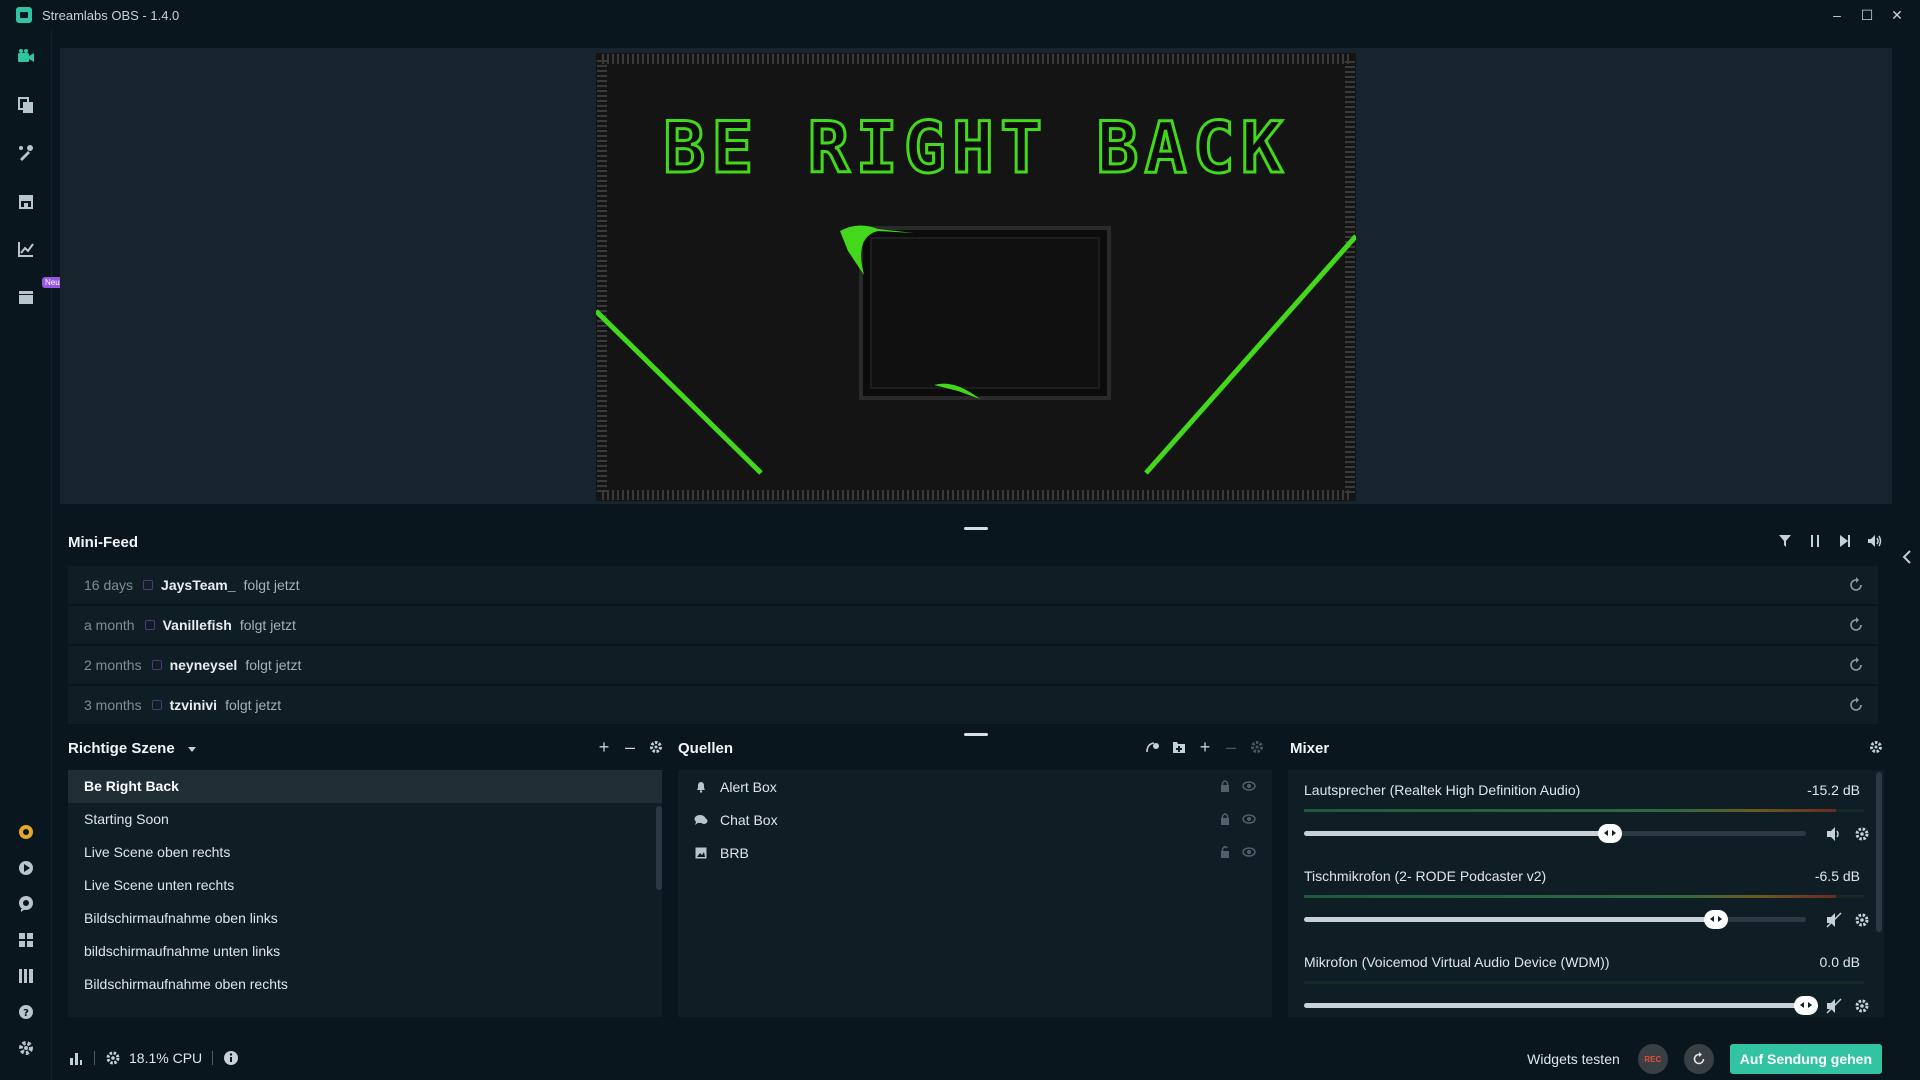 This screenshot has height=1080, width=1920. I want to click on source-item: Chat Box, so click(975, 819).